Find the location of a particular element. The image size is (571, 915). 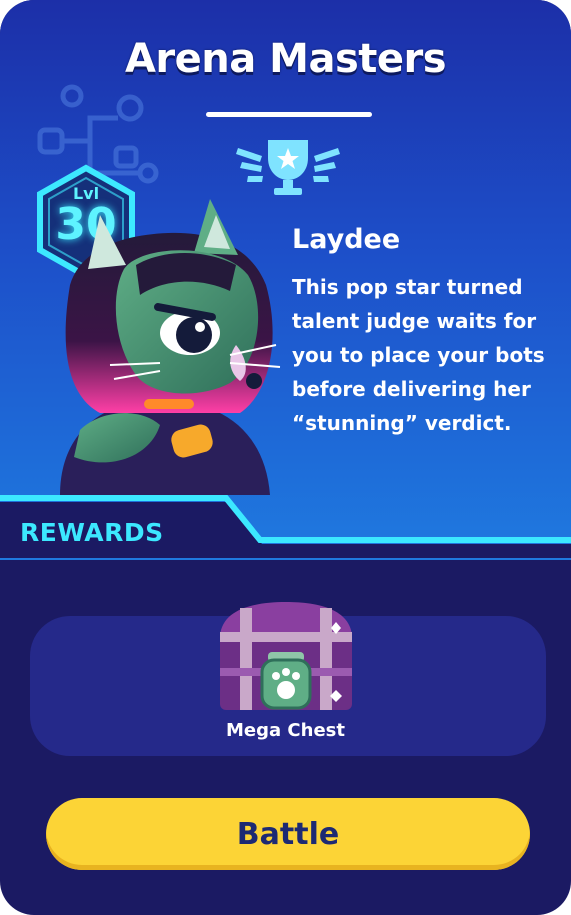

opponent-name: Laydee is located at coordinates (346, 239).